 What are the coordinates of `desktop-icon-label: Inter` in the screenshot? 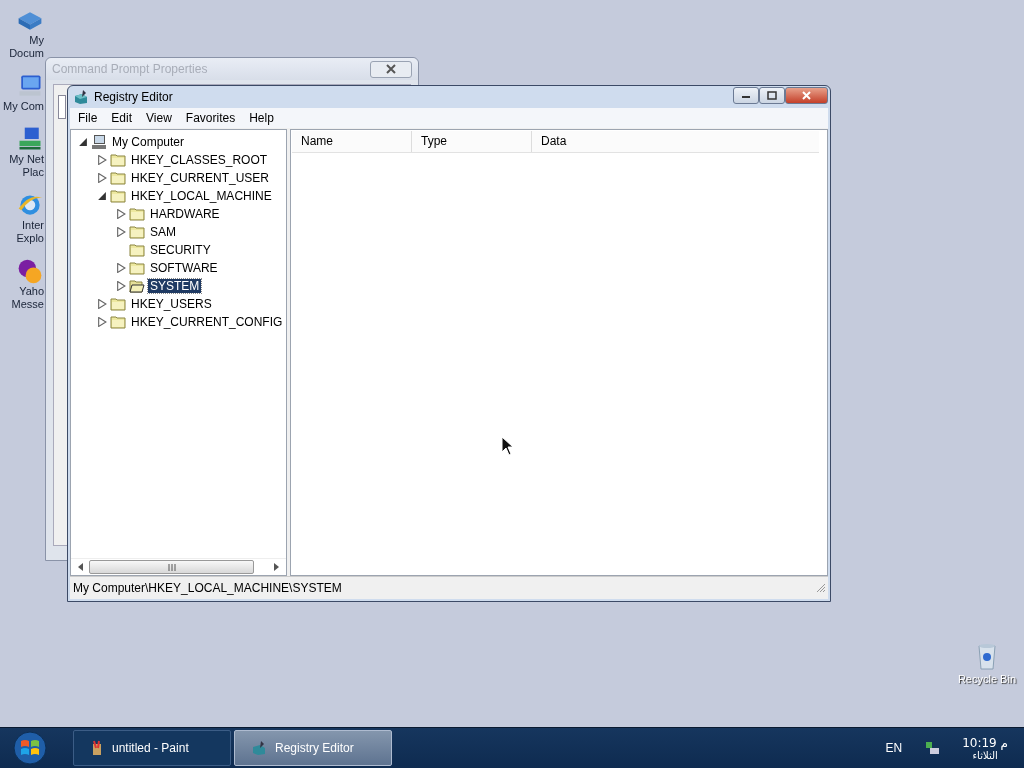 It's located at (33, 225).